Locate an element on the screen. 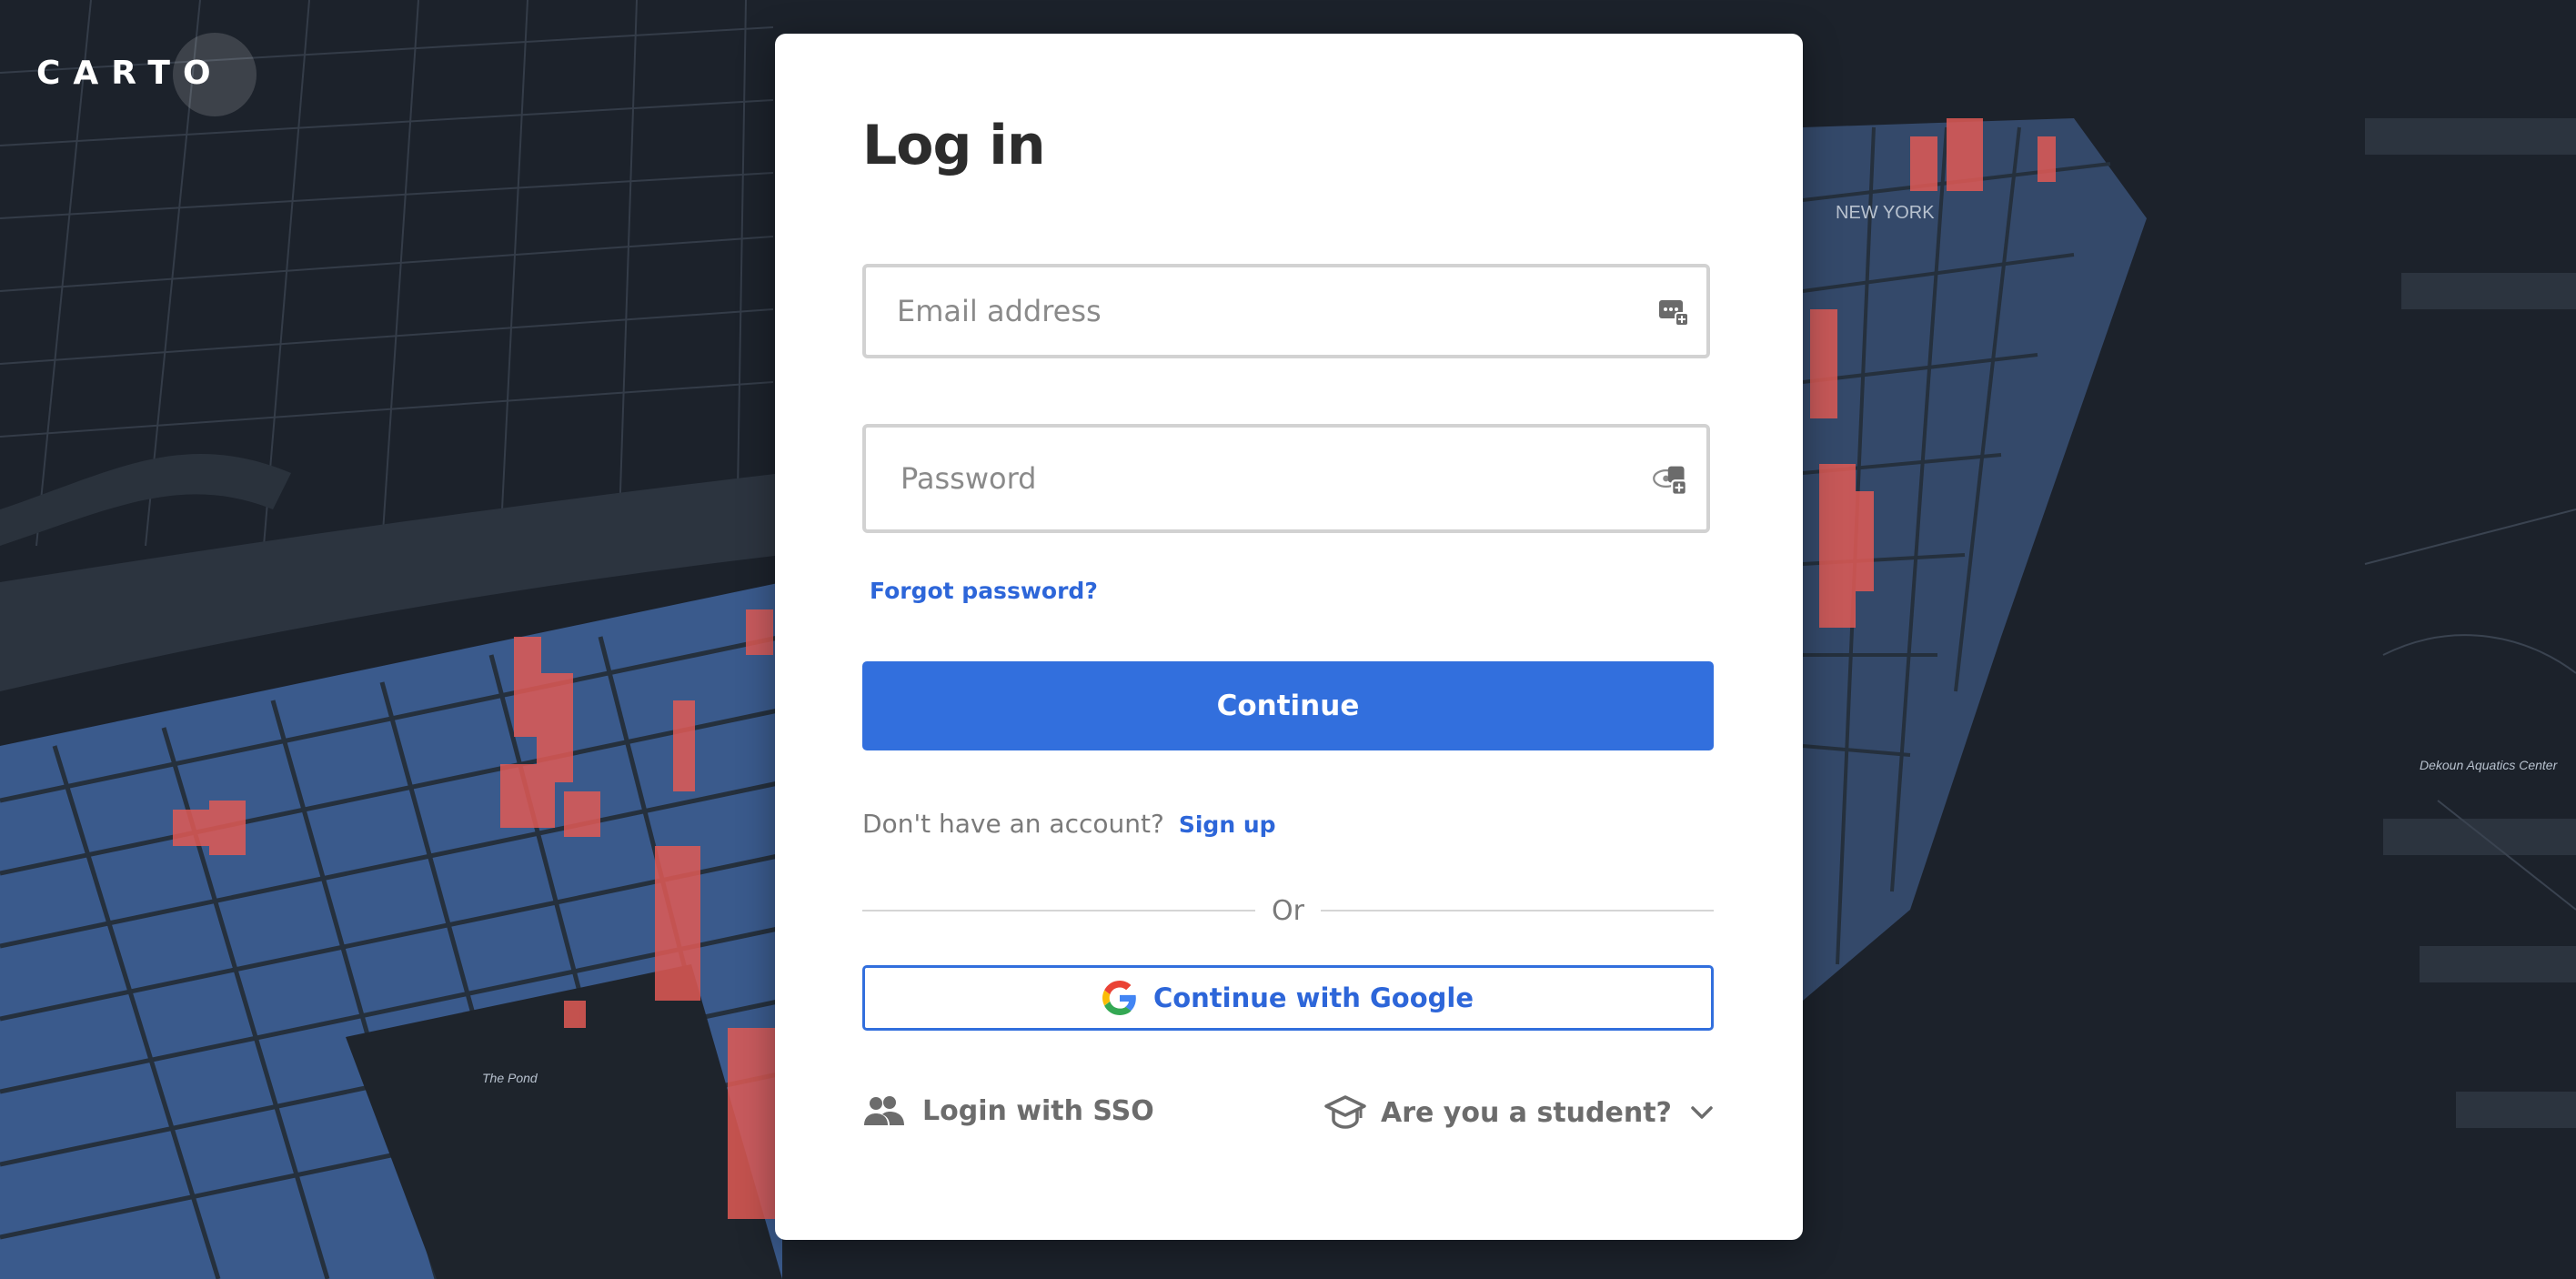 The image size is (2576, 1279). people-icon is located at coordinates (884, 1110).